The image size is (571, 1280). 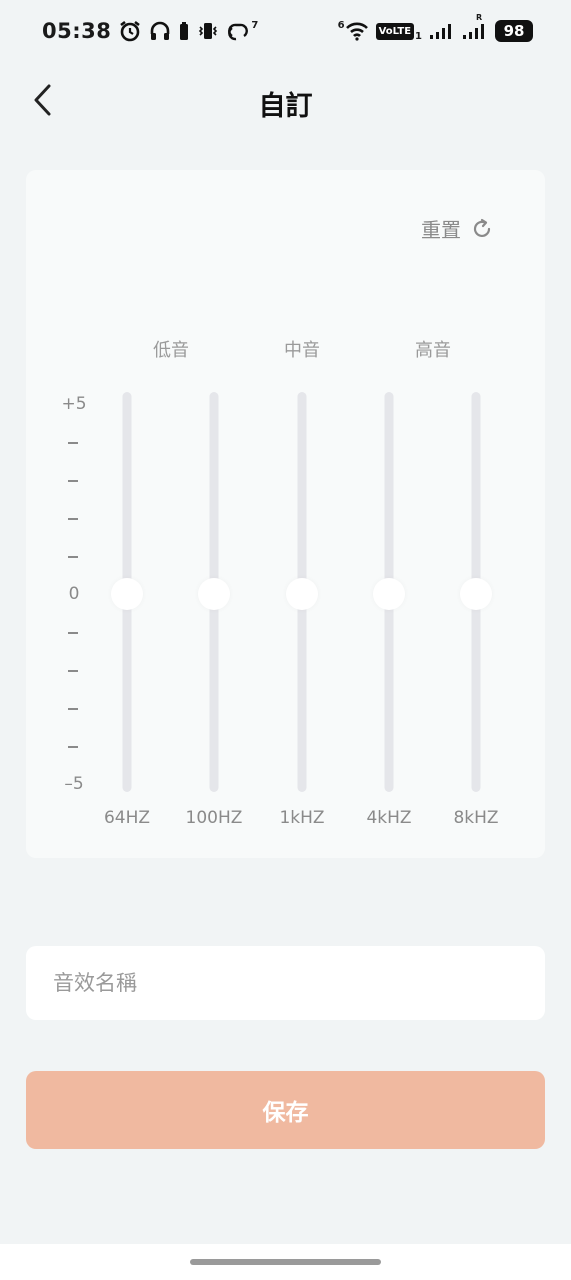 I want to click on navigation-bar, so click(x=285, y=1262).